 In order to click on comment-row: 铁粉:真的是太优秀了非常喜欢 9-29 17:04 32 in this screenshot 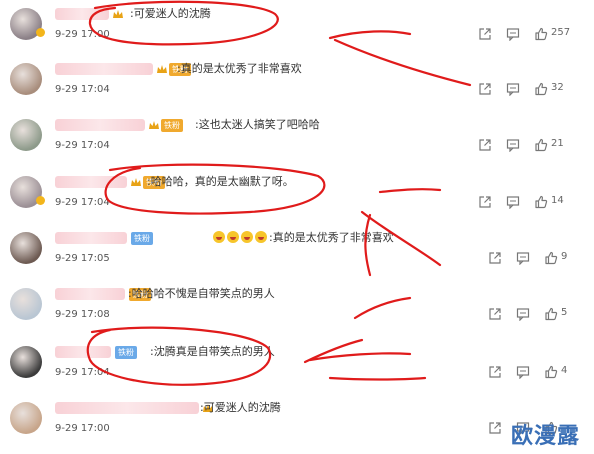, I will do `click(297, 85)`.